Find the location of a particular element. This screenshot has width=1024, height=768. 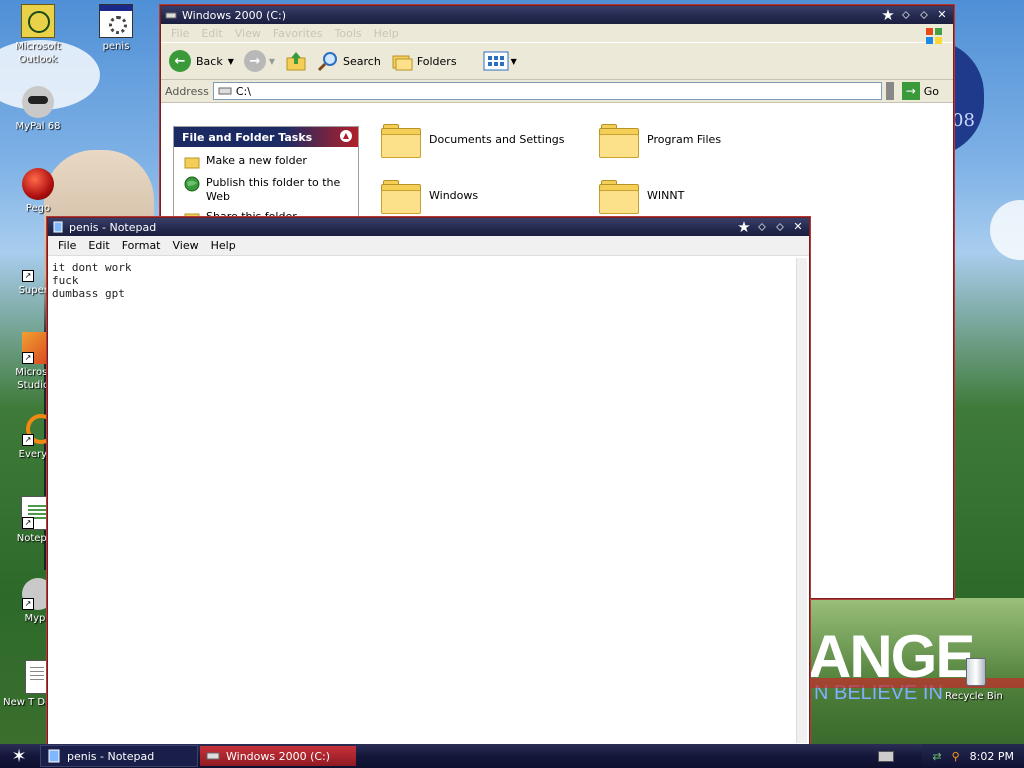

desktop-icon-outlook: Microsoft Outlook is located at coordinates (38, 35).